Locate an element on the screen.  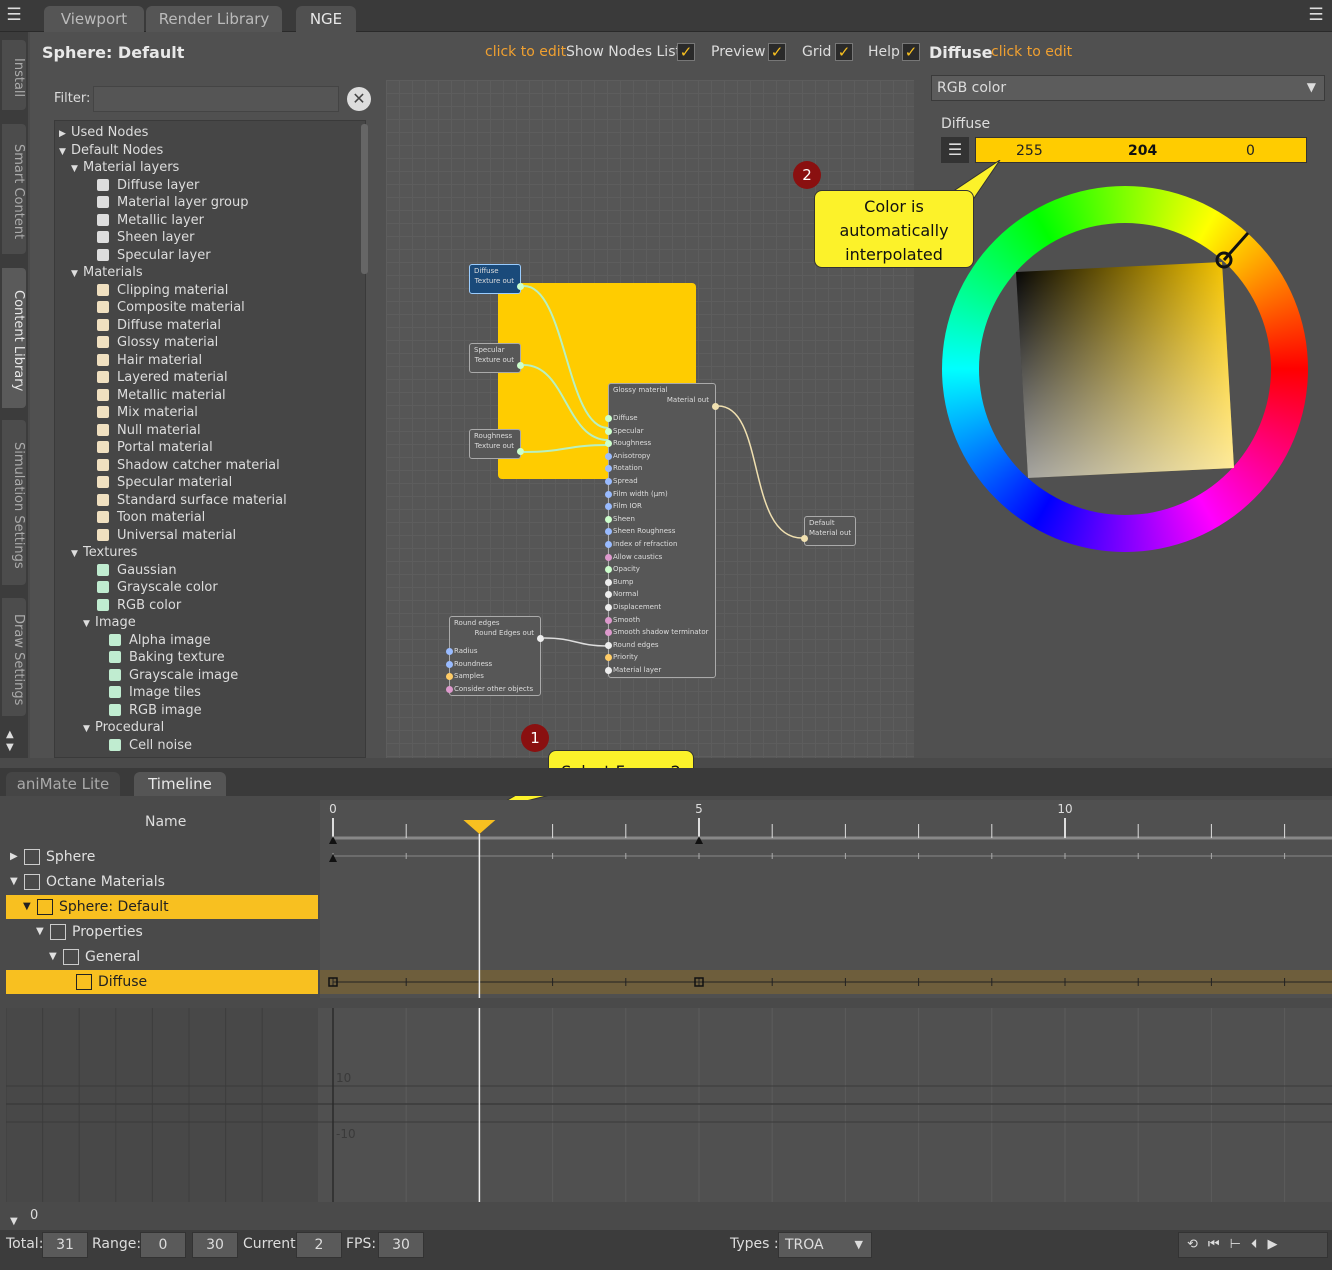
panel-menu-icon: ☰ is located at coordinates (1316, 15).